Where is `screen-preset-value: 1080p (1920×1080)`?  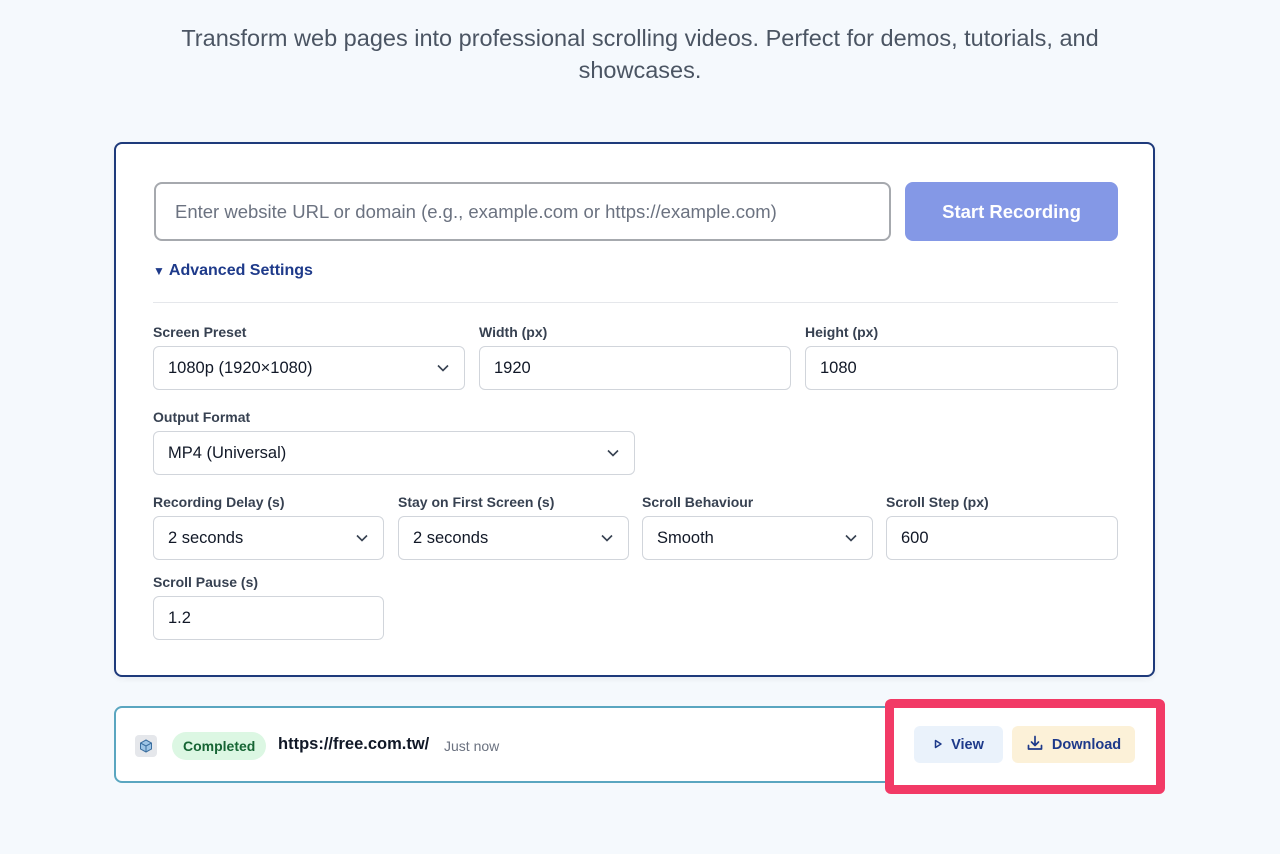
screen-preset-value: 1080p (1920×1080) is located at coordinates (240, 367).